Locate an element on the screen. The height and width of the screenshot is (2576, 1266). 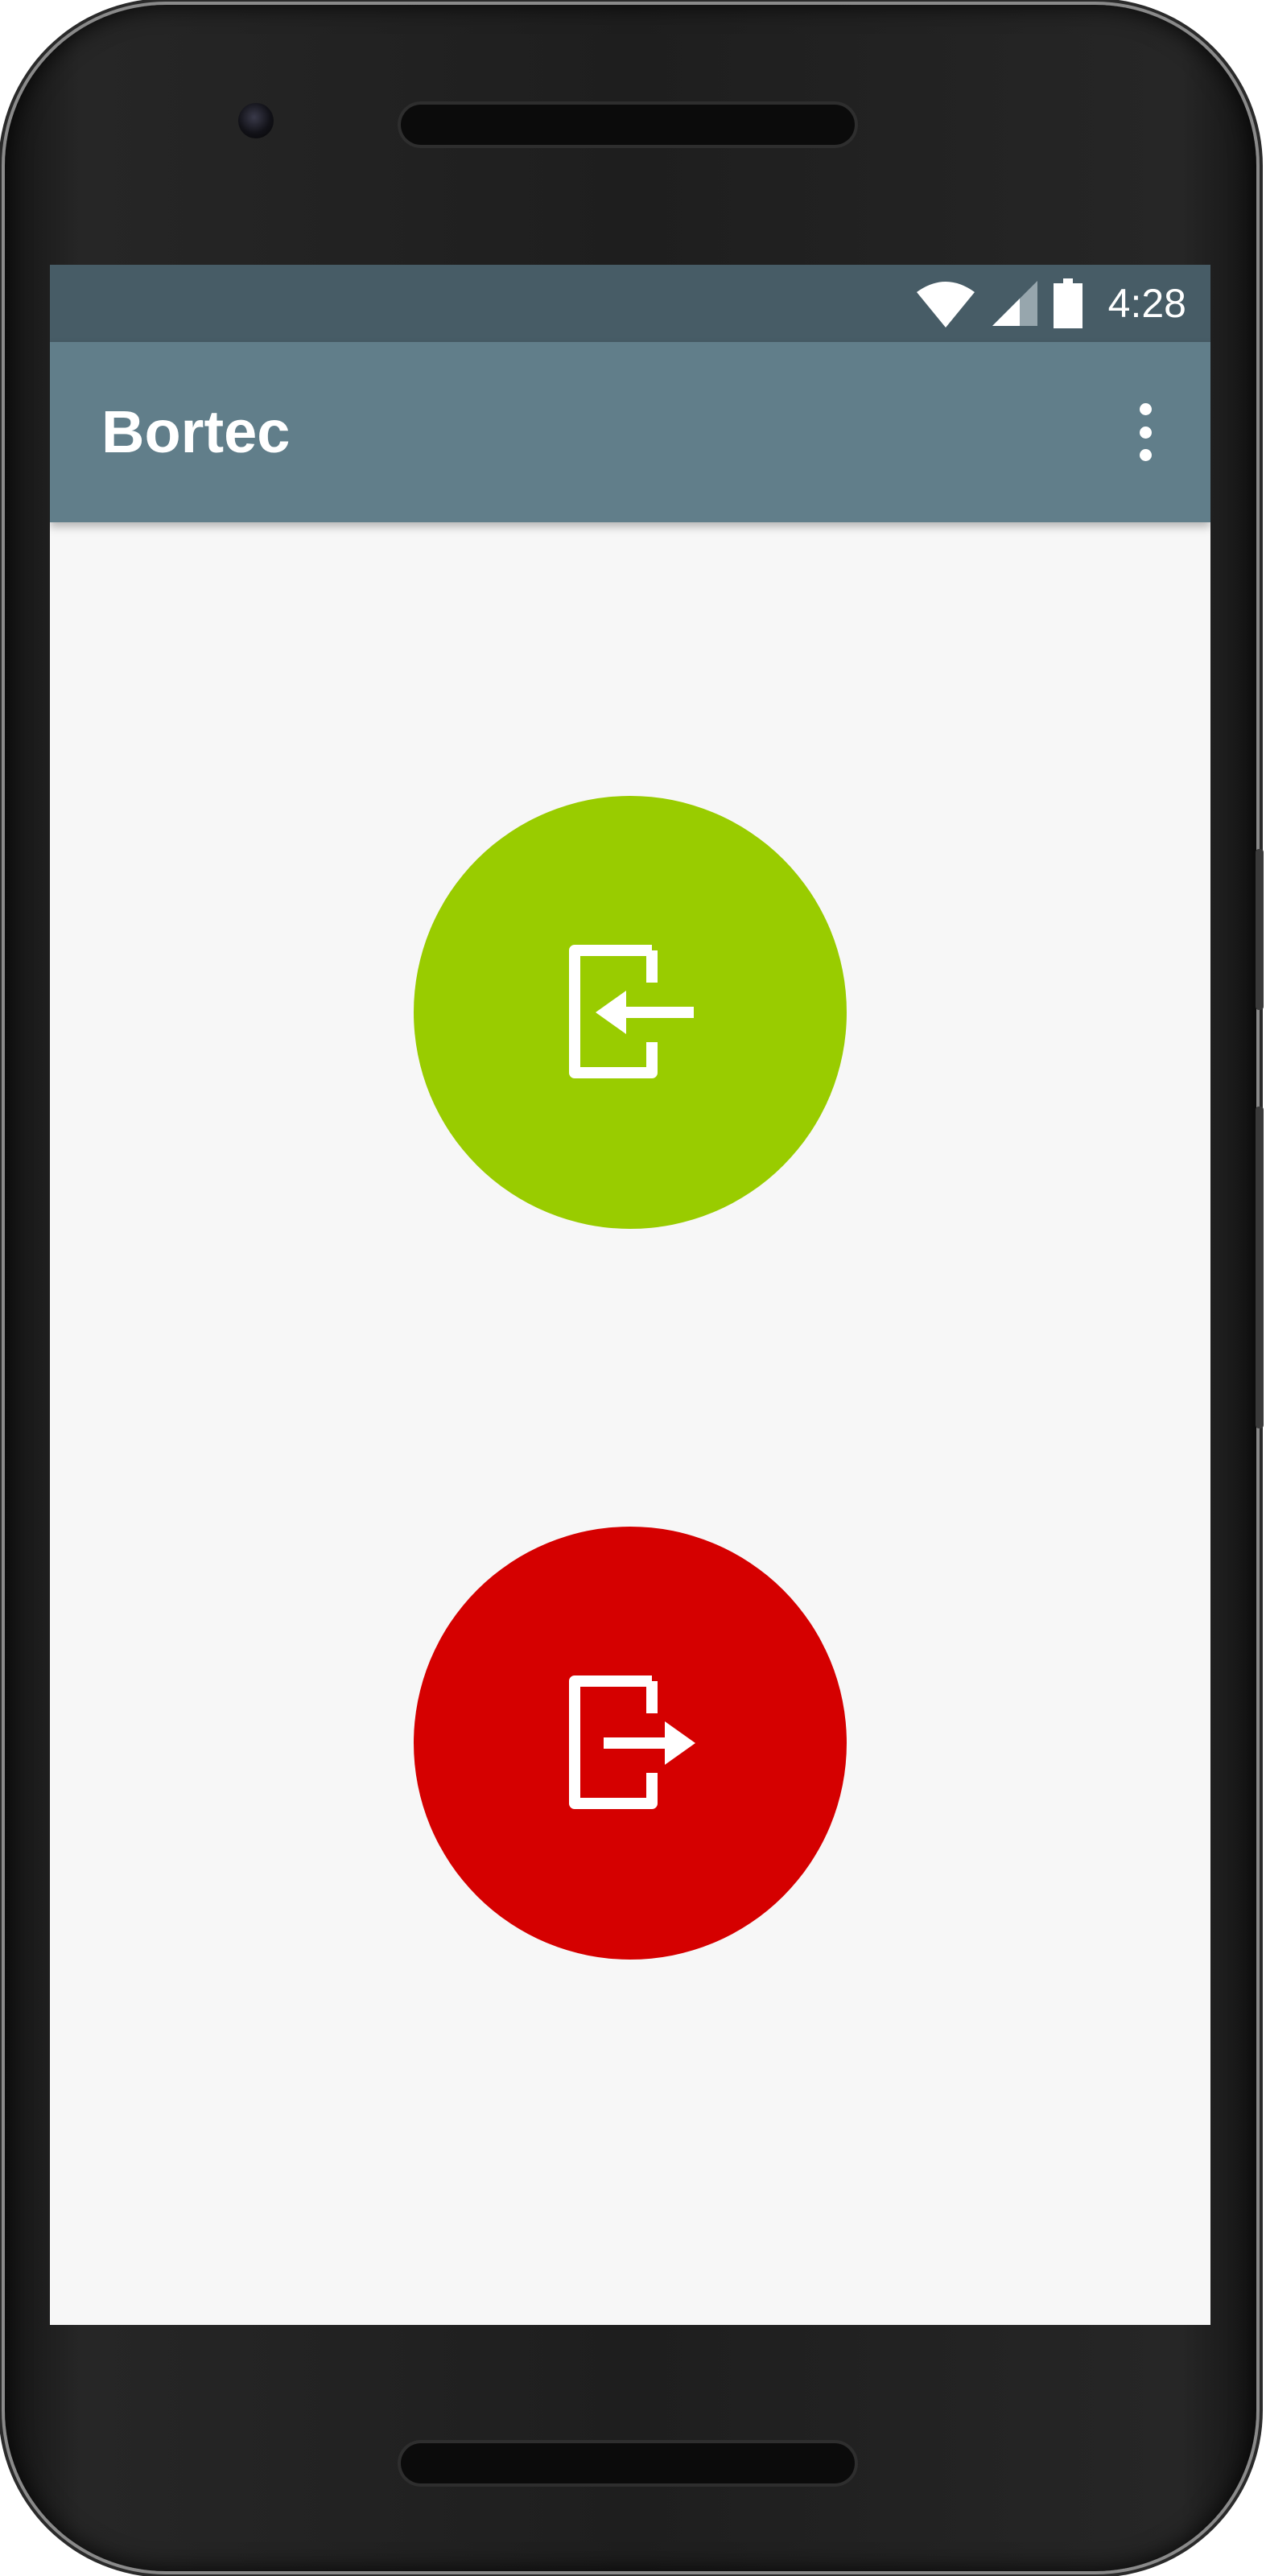
login-icon is located at coordinates (631, 1011).